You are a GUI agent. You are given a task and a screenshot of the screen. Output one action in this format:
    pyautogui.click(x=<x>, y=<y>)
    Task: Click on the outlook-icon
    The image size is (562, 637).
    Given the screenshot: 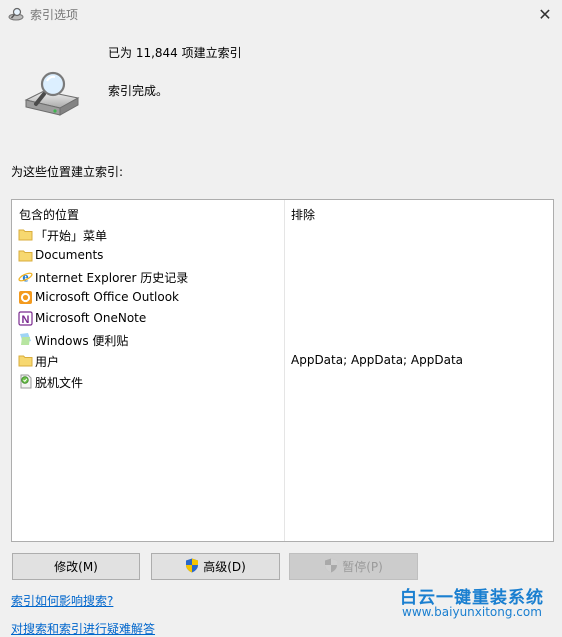 What is the action you would take?
    pyautogui.click(x=25, y=297)
    